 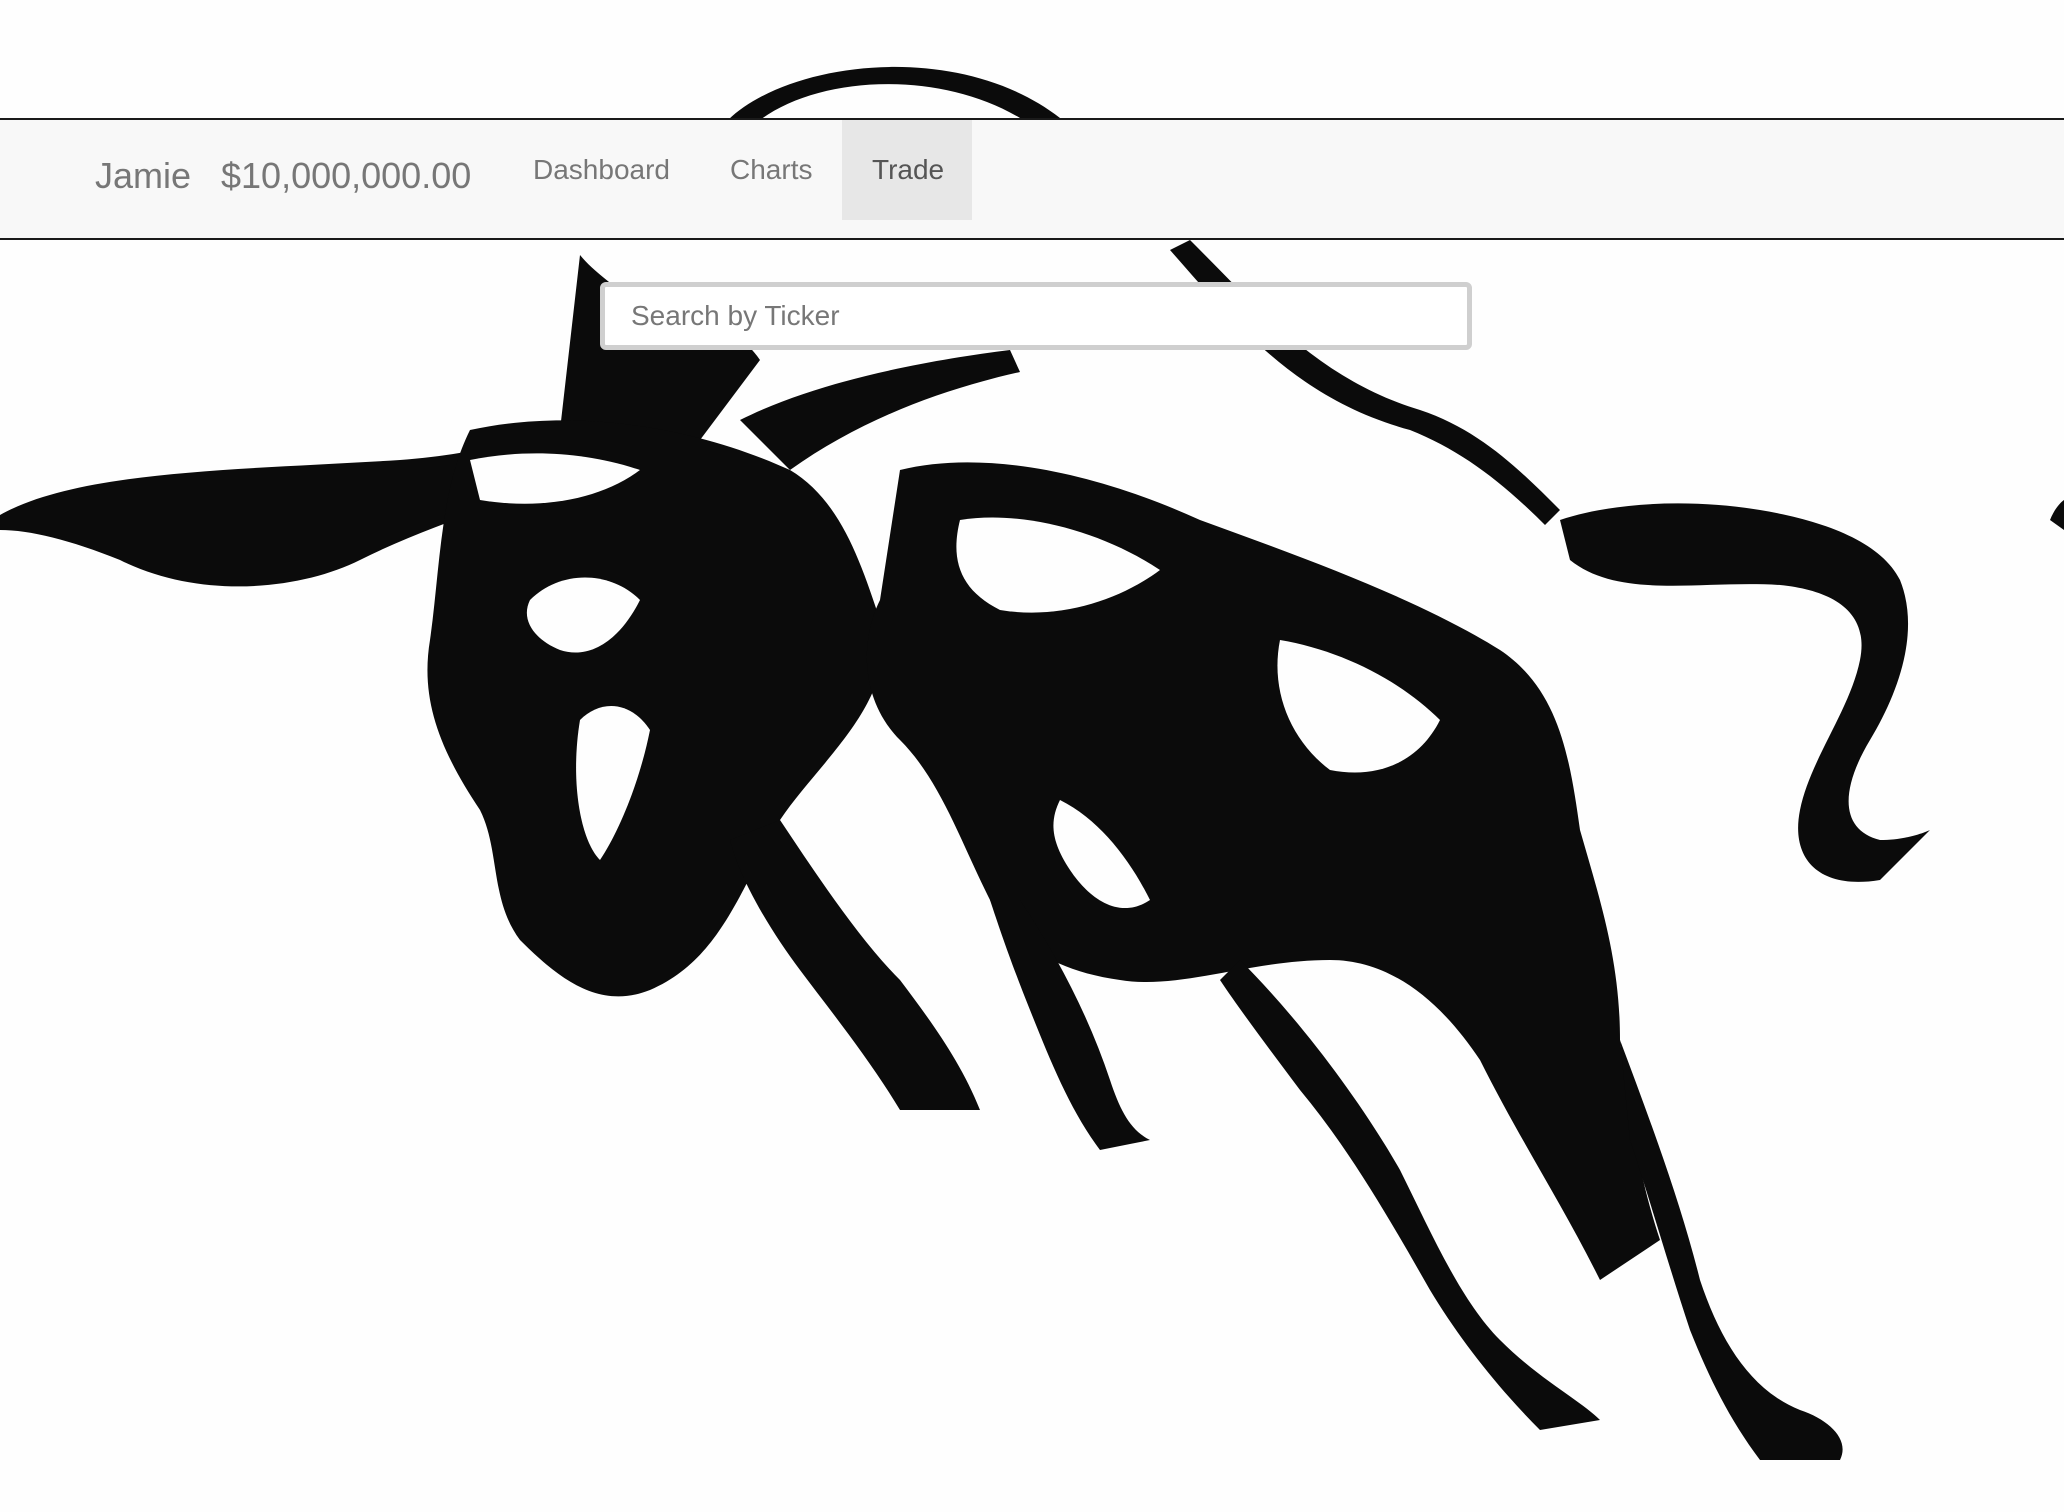 I want to click on ticker-search-input, so click(x=1036, y=316).